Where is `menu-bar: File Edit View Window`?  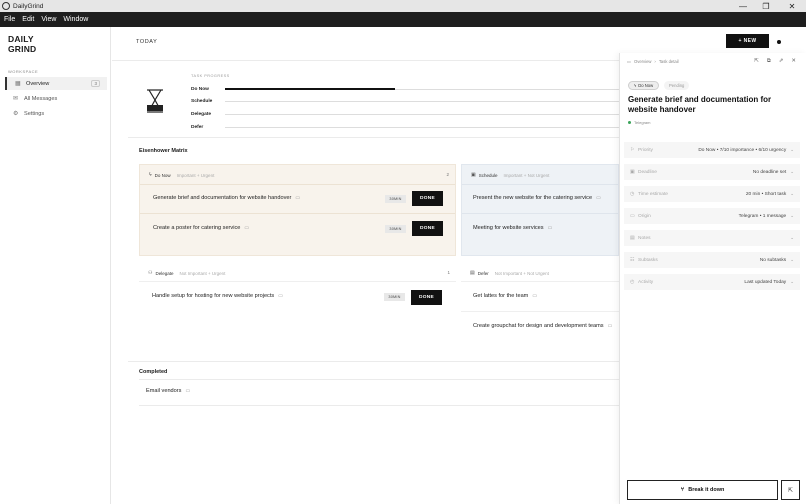
menu-bar: File Edit View Window is located at coordinates (403, 19).